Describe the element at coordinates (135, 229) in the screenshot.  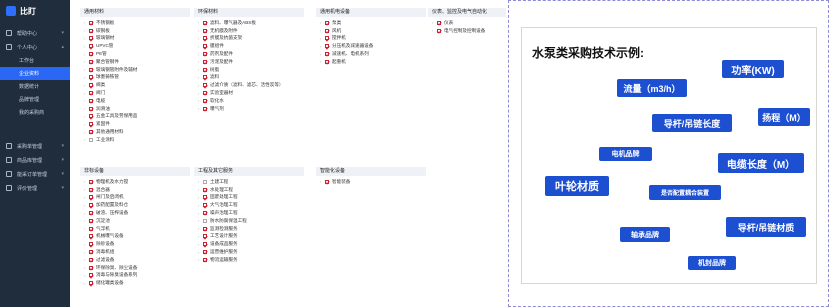
I see `category-item: › 气浮机` at that location.